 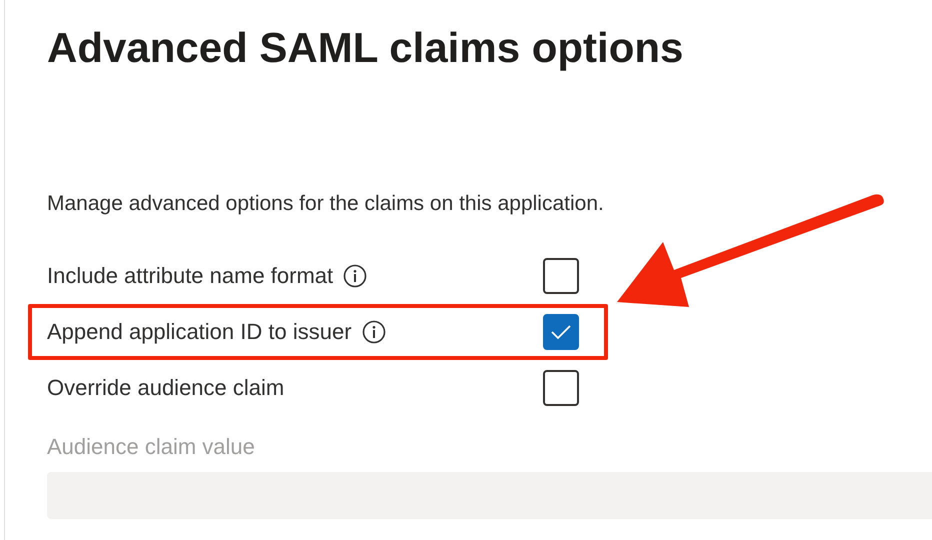 What do you see at coordinates (190, 276) in the screenshot?
I see `option-label: Include attribute name format` at bounding box center [190, 276].